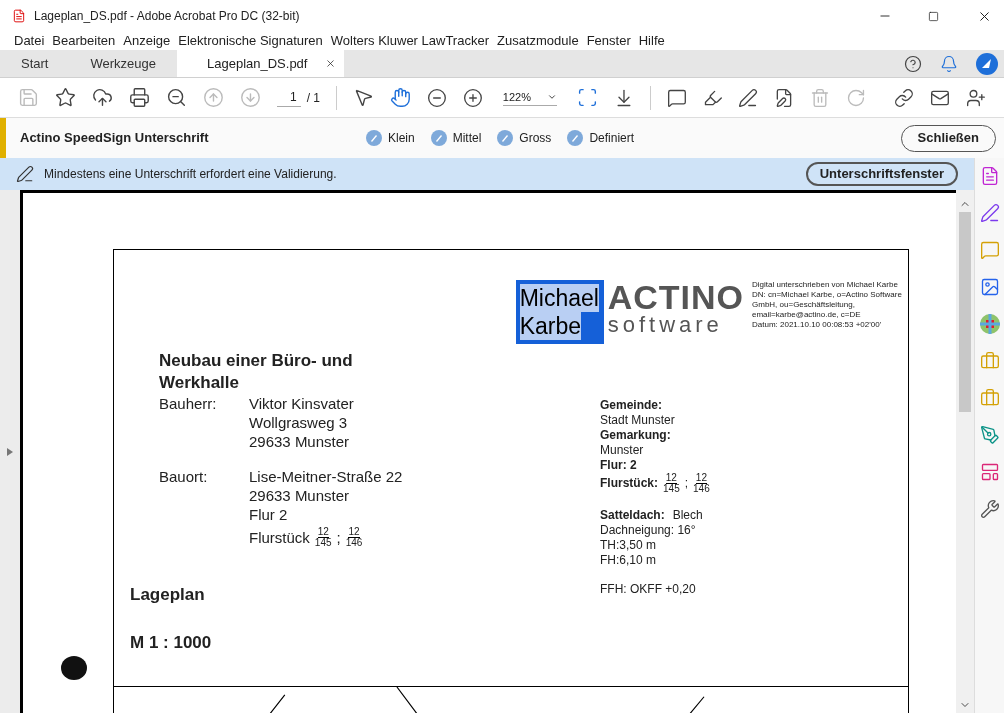 Image resolution: width=1004 pixels, height=713 pixels. What do you see at coordinates (190, 174) in the screenshot?
I see `notice-text: Mindestens eine Unterschrift erfordert eine Validierung.` at bounding box center [190, 174].